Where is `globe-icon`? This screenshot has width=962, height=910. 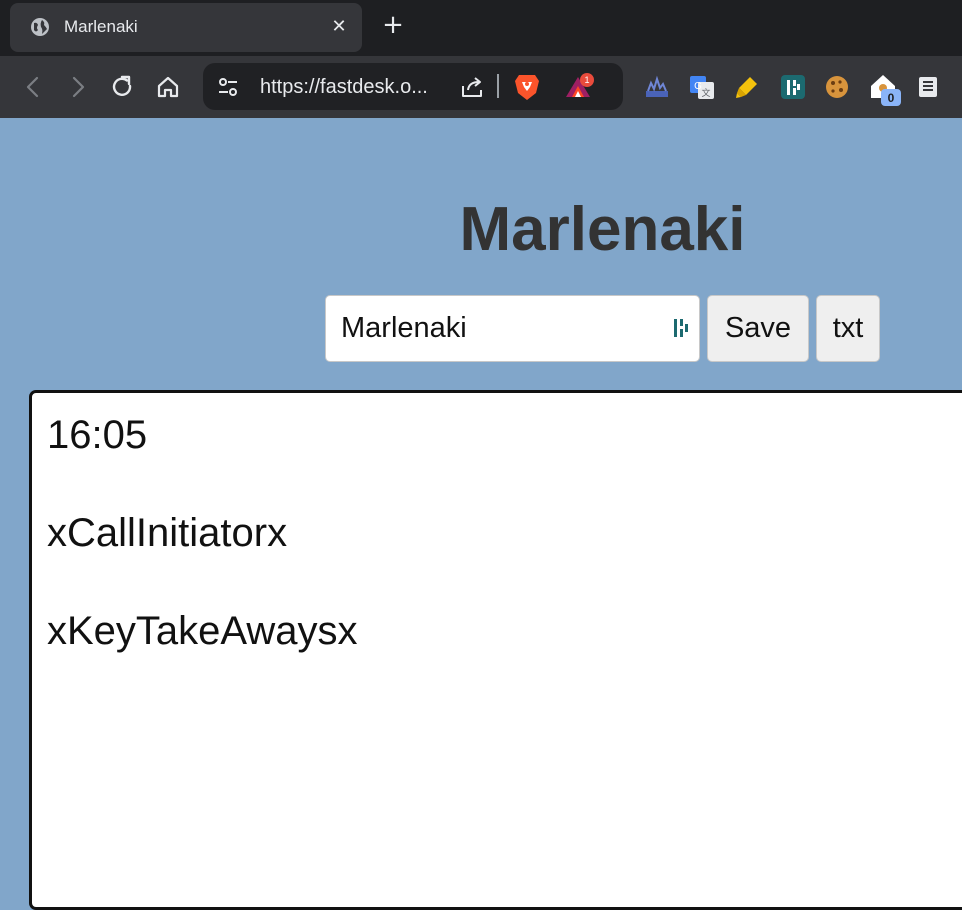 globe-icon is located at coordinates (40, 27).